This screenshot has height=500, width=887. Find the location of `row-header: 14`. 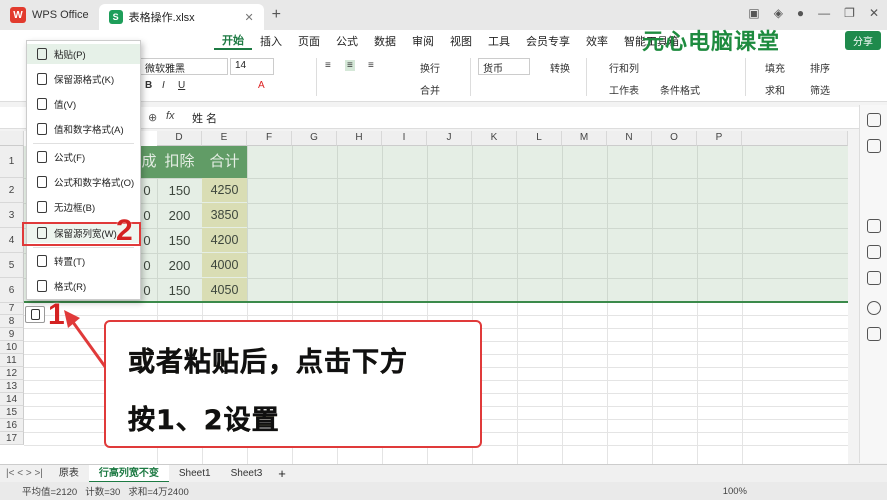

row-header: 14 is located at coordinates (12, 399).